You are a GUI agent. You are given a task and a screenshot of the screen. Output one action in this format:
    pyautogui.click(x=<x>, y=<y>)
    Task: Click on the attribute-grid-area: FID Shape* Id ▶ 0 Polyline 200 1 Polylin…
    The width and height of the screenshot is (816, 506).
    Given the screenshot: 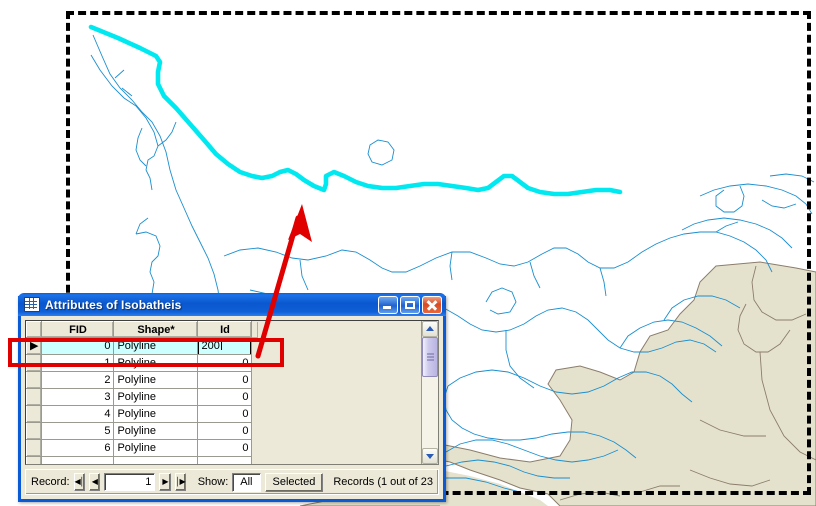 What is the action you would take?
    pyautogui.click(x=232, y=392)
    